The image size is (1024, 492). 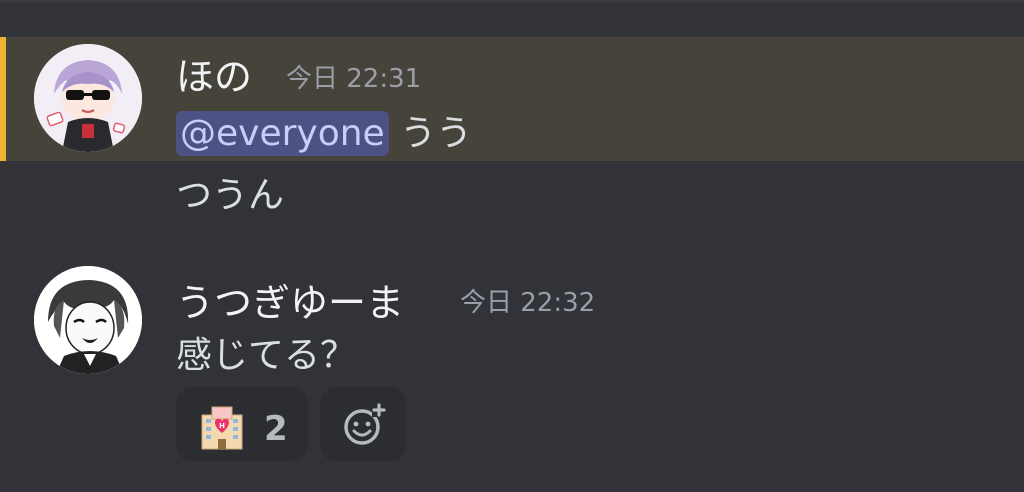 I want to click on message-timestamp: 今日 22:31, so click(x=353, y=76).